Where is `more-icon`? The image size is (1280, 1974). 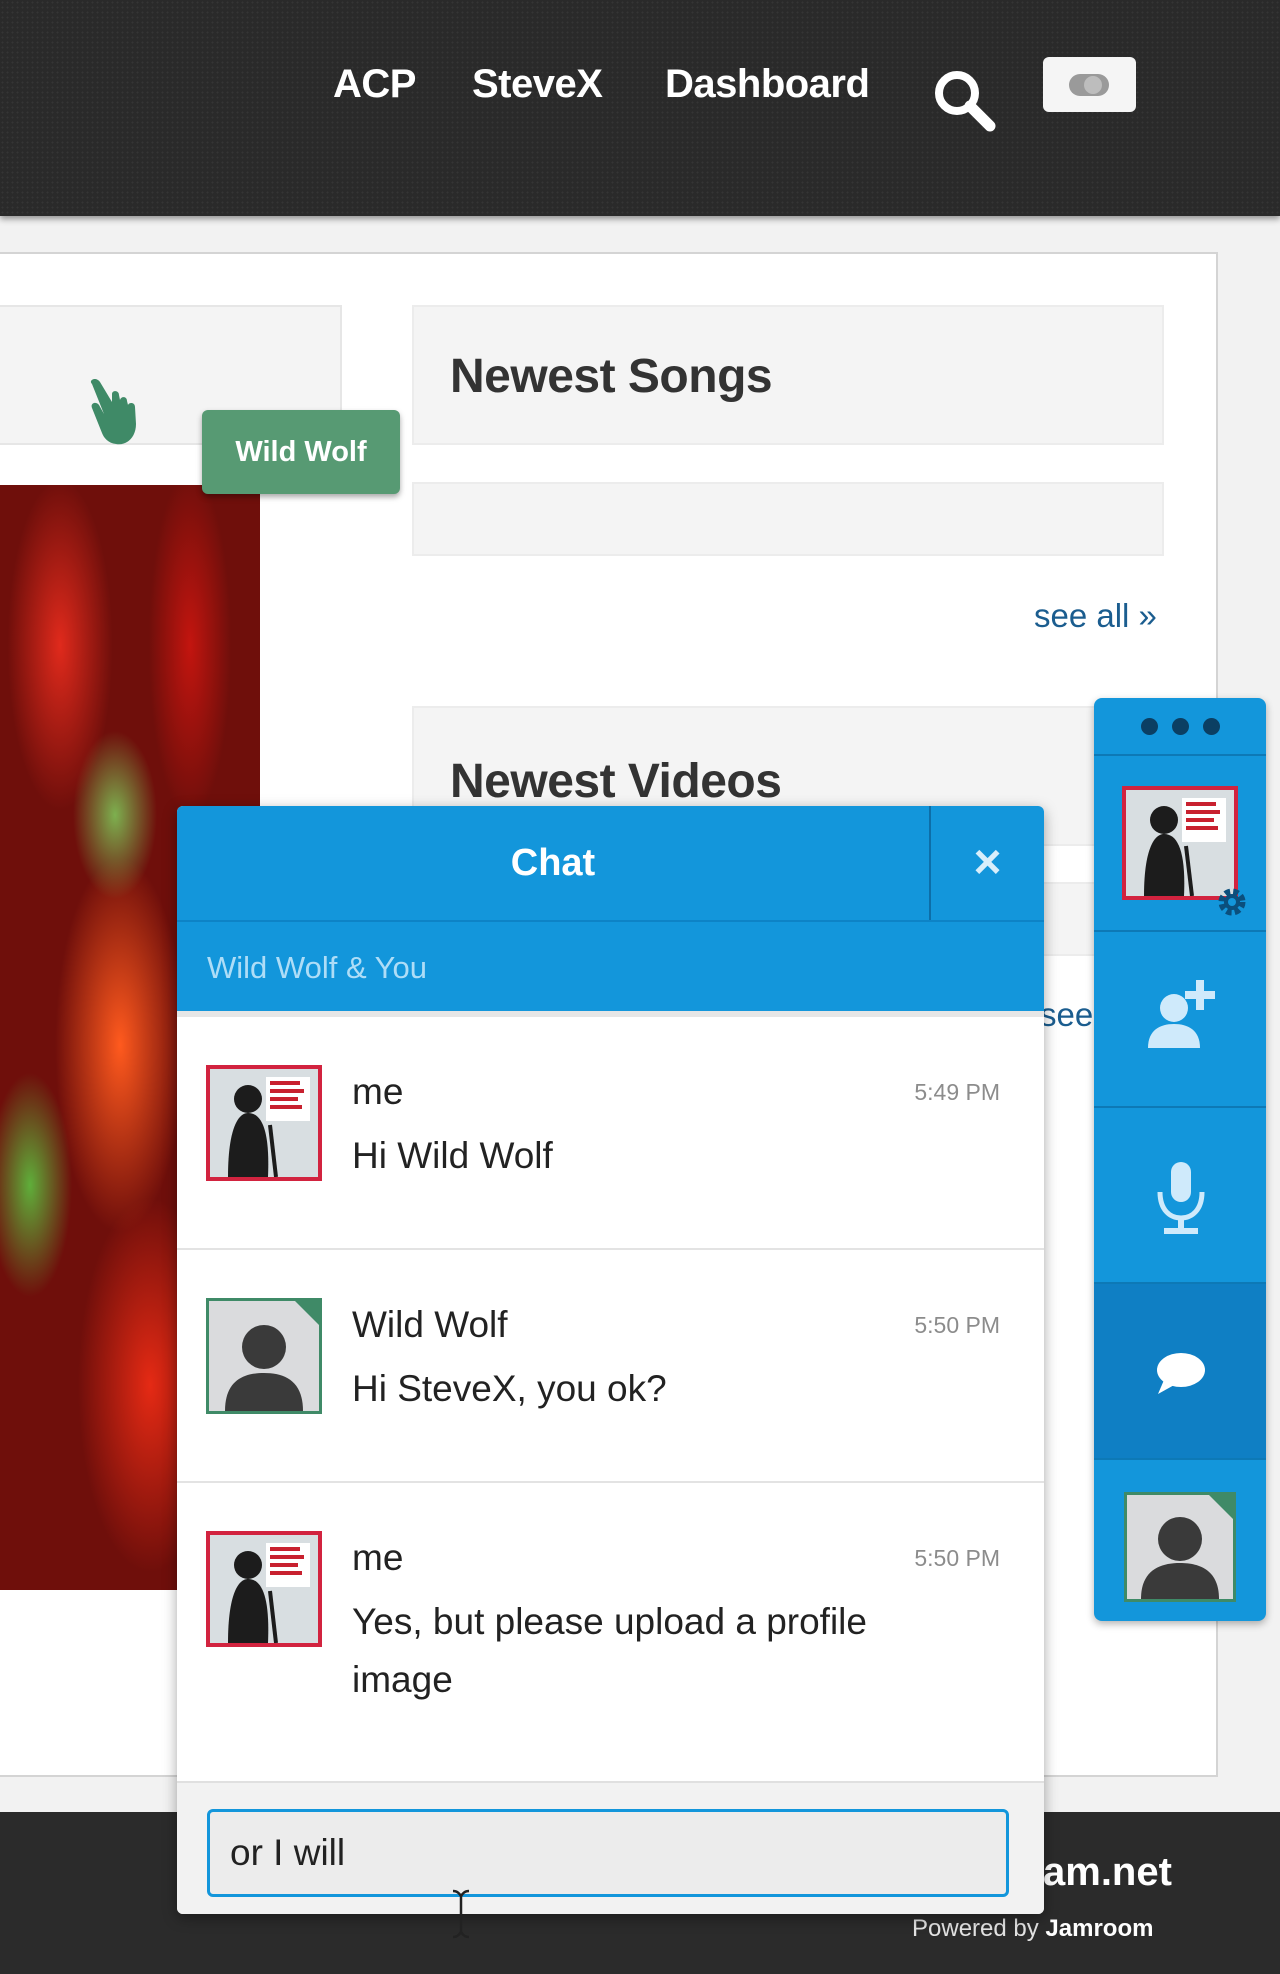
more-icon is located at coordinates (1180, 727).